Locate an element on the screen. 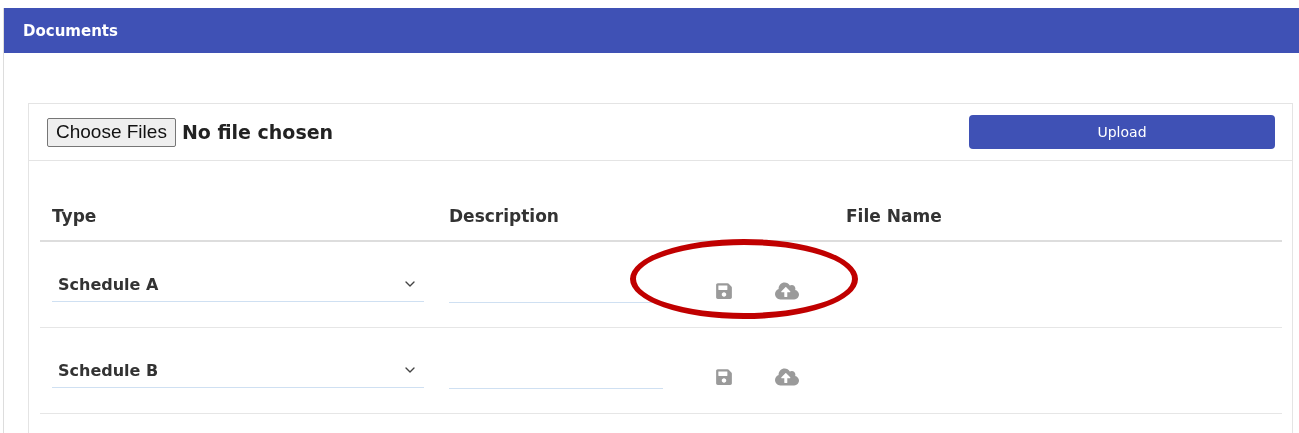 Image resolution: width=1299 pixels, height=433 pixels. column-header: Description is located at coordinates (504, 216).